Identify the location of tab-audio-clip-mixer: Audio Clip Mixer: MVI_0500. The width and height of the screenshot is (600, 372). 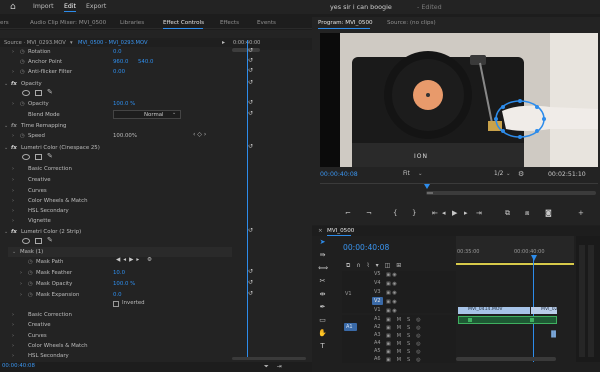
(68, 23).